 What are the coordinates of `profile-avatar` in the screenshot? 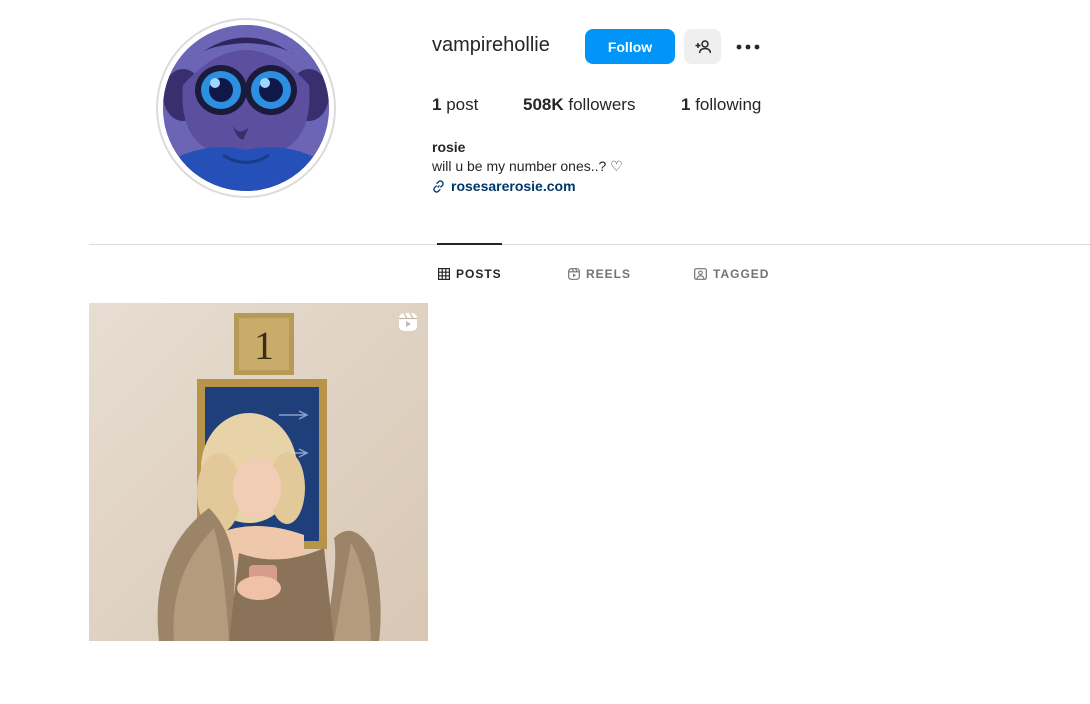 It's located at (246, 108).